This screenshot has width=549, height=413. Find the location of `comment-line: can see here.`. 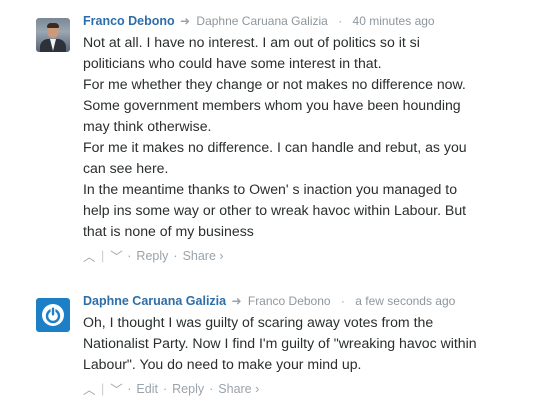

comment-line: can see here. is located at coordinates (126, 168).